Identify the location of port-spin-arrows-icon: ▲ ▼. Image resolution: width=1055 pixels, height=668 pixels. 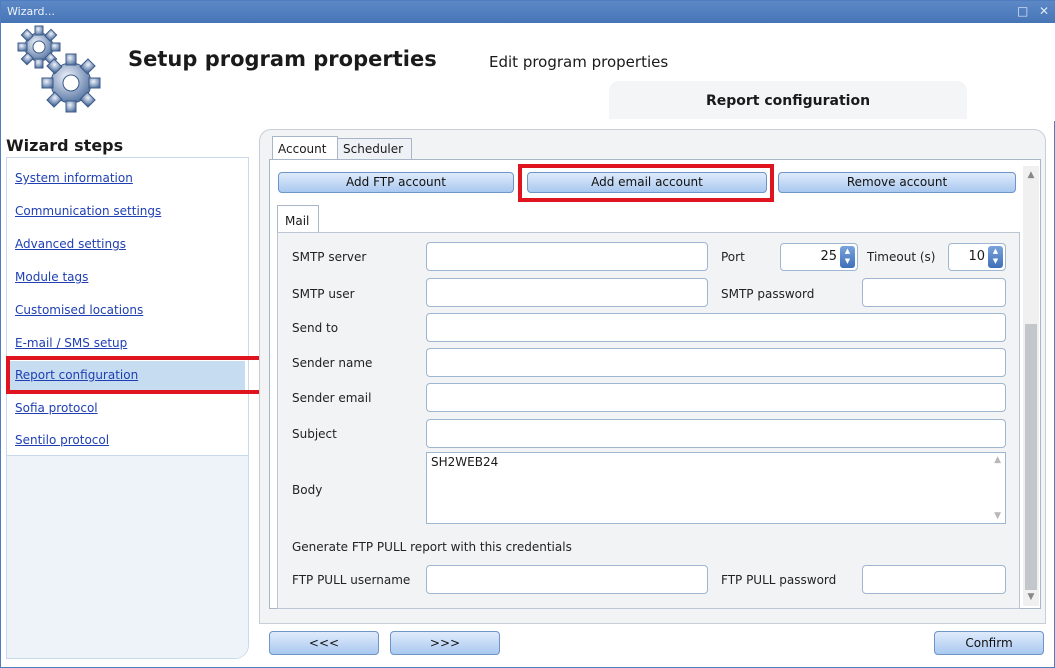
(847, 257).